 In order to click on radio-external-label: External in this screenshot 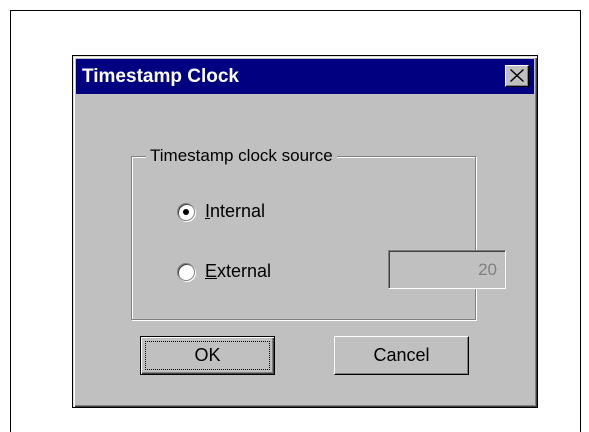, I will do `click(238, 271)`.